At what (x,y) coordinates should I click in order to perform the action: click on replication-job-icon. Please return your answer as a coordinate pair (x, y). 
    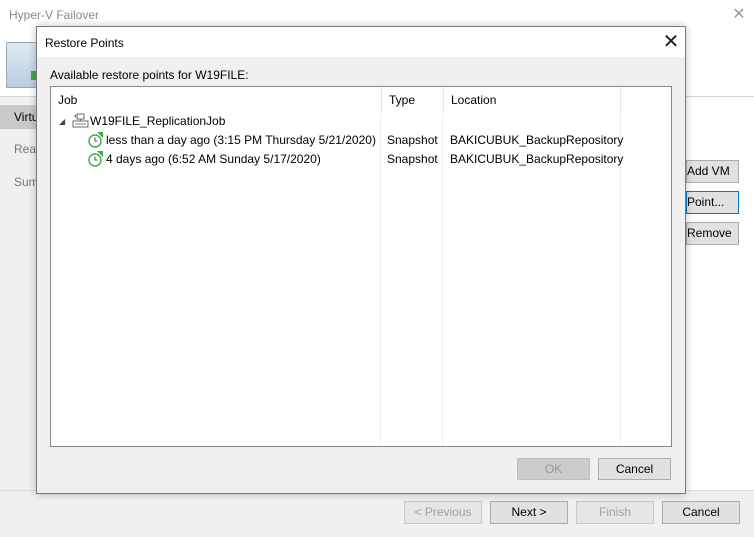
    Looking at the image, I should click on (80, 120).